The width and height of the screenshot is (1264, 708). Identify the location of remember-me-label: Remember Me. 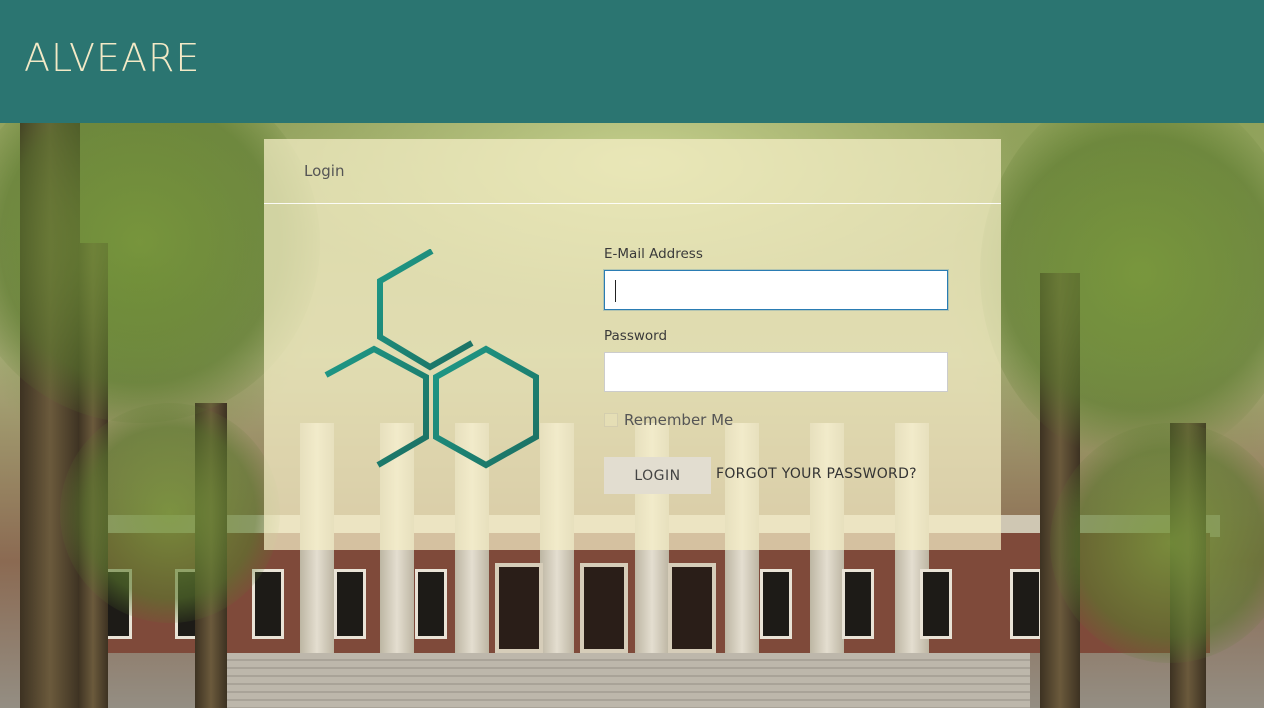
(678, 420).